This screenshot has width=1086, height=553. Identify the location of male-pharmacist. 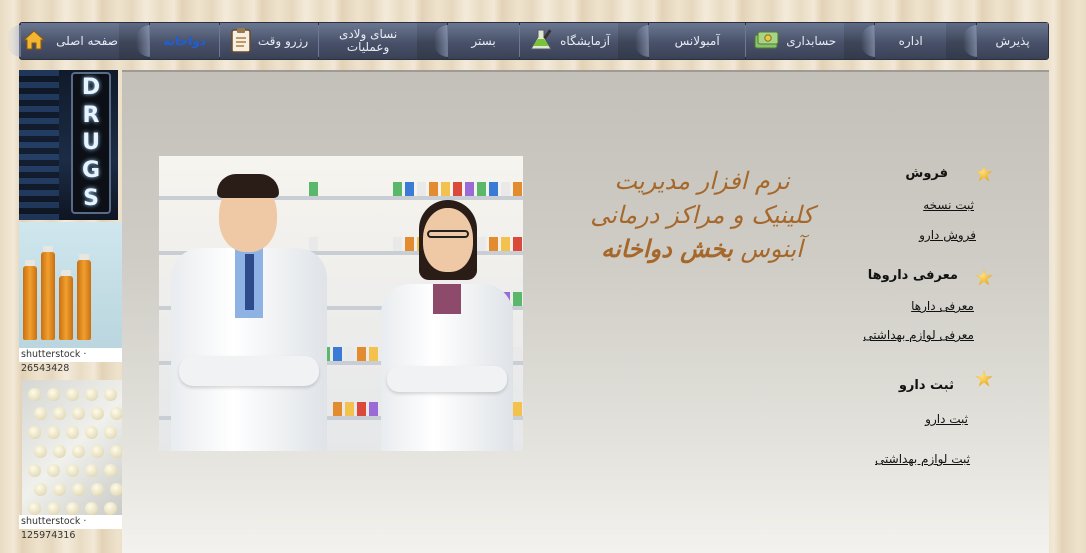
(249, 308).